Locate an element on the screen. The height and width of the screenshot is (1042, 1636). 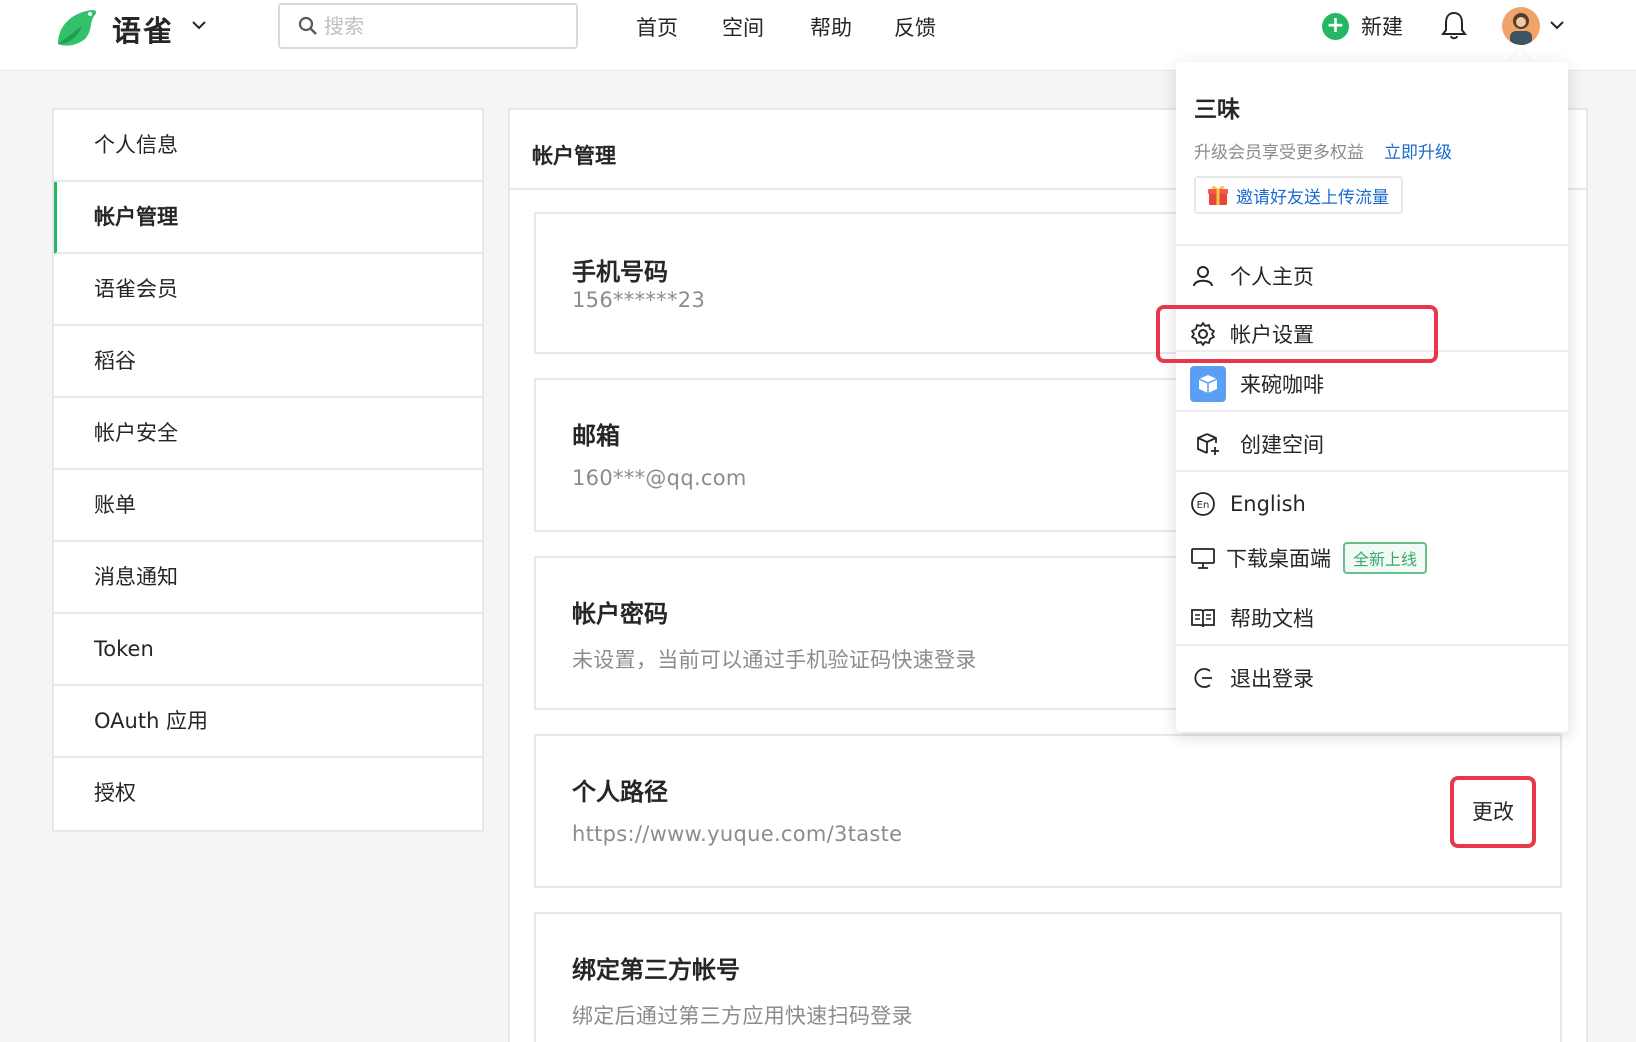
card-value: https://www.yuque.com/3taste is located at coordinates (737, 834).